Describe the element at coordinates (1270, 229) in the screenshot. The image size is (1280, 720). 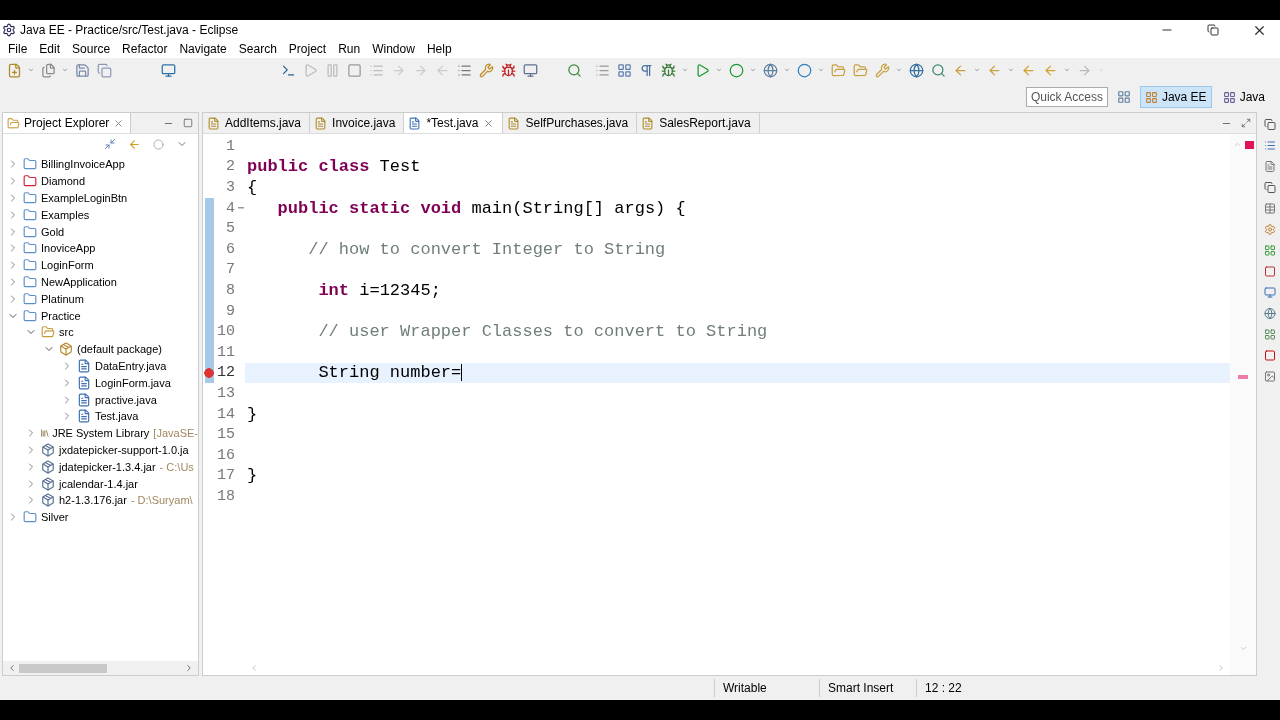
I see `settings-icon` at that location.